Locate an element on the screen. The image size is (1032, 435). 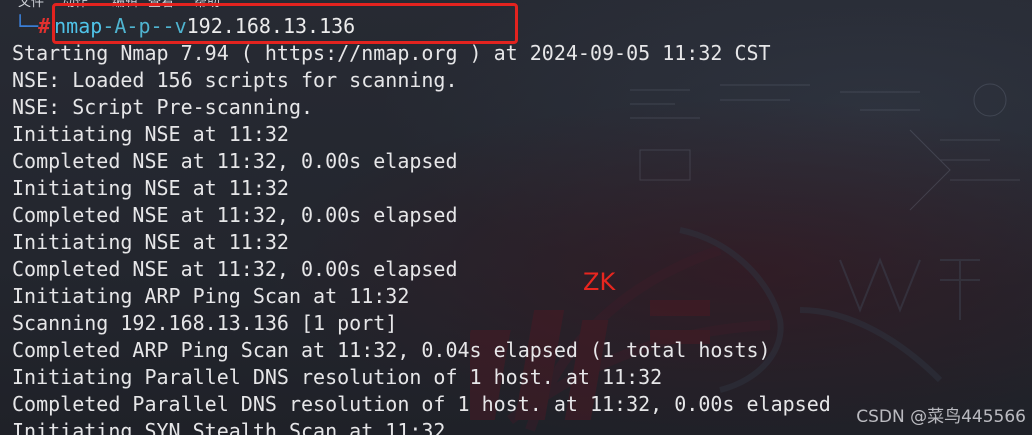
csdn-watermark: CSDN @菜鸟445566 is located at coordinates (941, 417).